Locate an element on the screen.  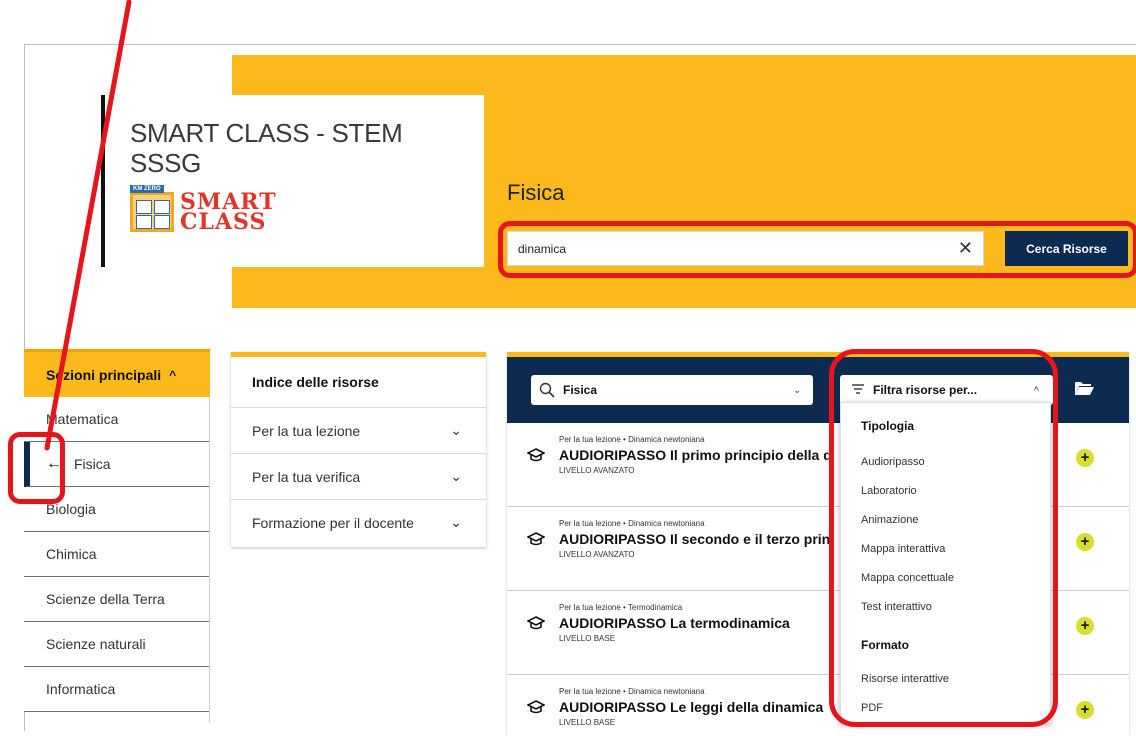
sidebar-item-scienze-della-terra: Scienze della Terra is located at coordinates (117, 599).